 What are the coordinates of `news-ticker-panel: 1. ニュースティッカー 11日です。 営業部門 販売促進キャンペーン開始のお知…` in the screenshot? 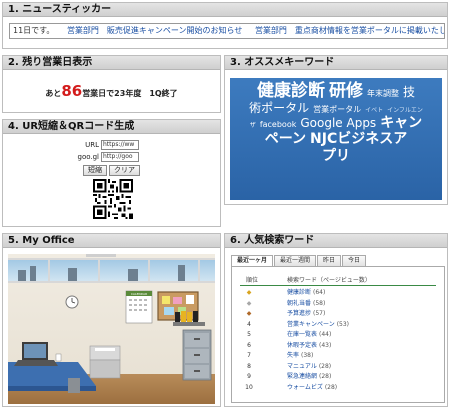 It's located at (225, 25).